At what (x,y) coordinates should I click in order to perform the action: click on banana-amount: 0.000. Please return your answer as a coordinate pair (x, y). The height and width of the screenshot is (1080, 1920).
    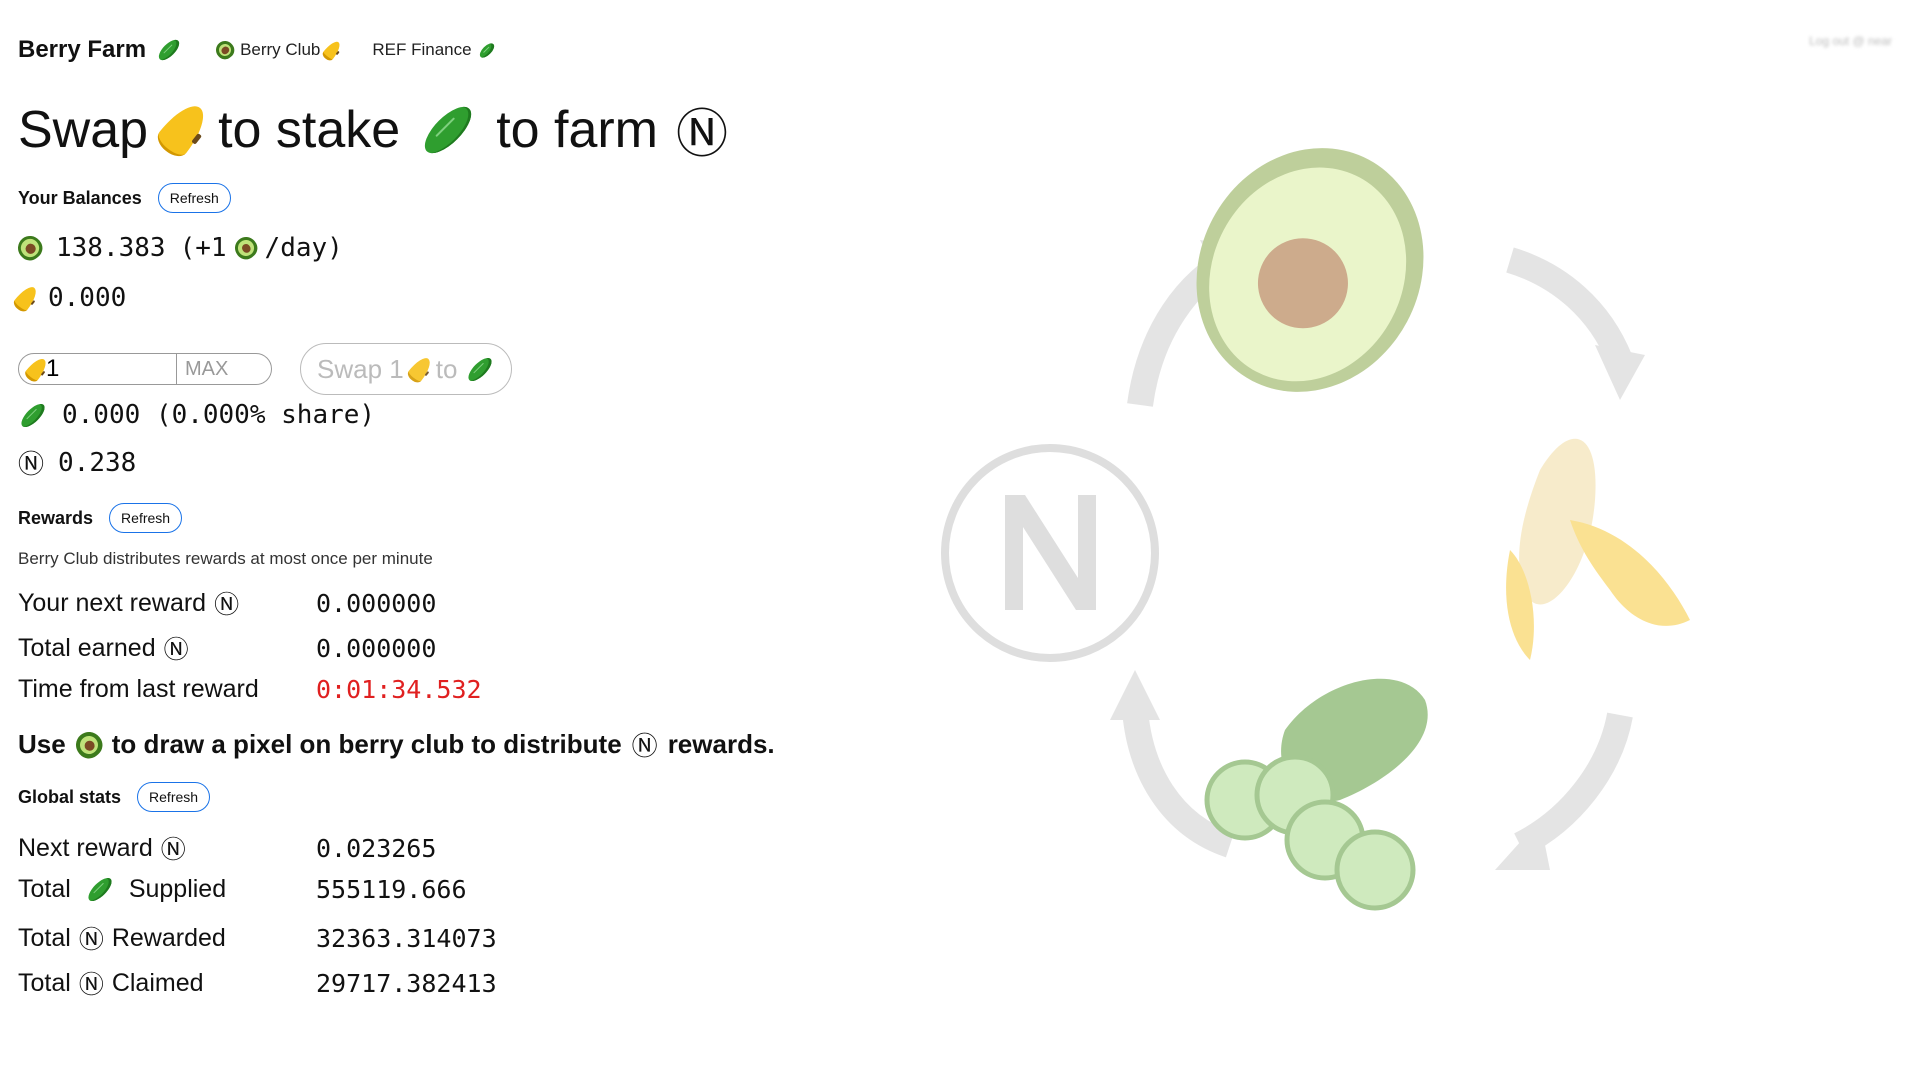
    Looking at the image, I should click on (87, 298).